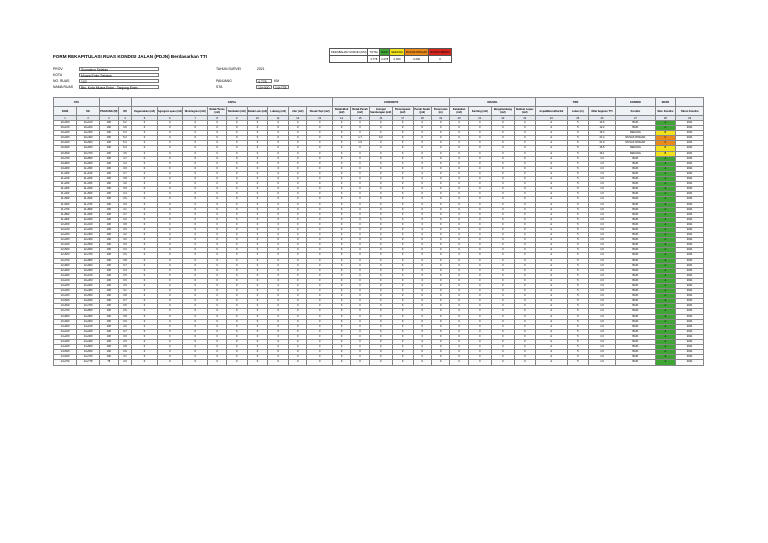 The image size is (768, 543). I want to click on column-header: Rusak Tepi (m2), so click(319, 111).